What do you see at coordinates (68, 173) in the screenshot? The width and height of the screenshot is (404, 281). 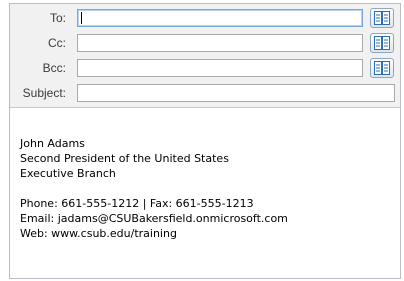 I see `signature-department: Executive Branch` at bounding box center [68, 173].